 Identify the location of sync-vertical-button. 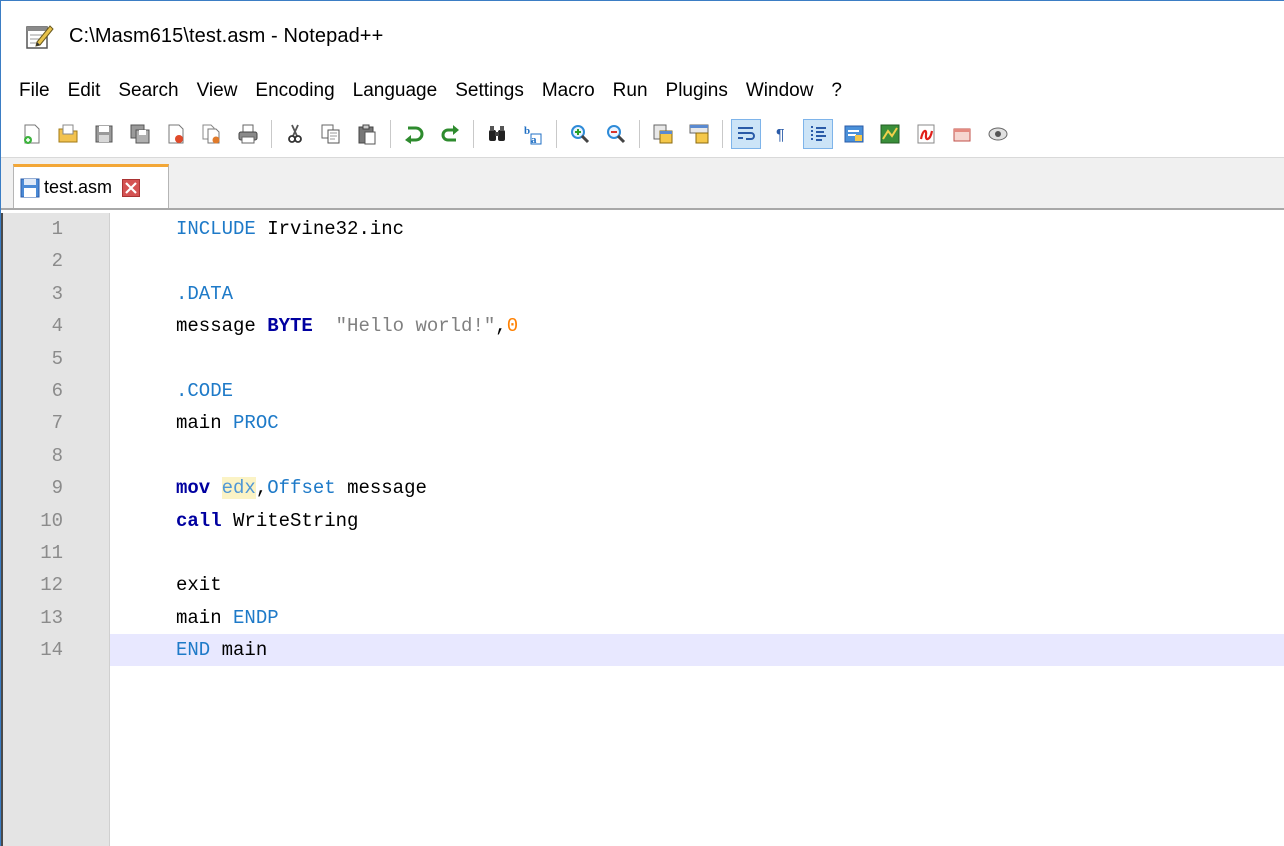
(663, 134).